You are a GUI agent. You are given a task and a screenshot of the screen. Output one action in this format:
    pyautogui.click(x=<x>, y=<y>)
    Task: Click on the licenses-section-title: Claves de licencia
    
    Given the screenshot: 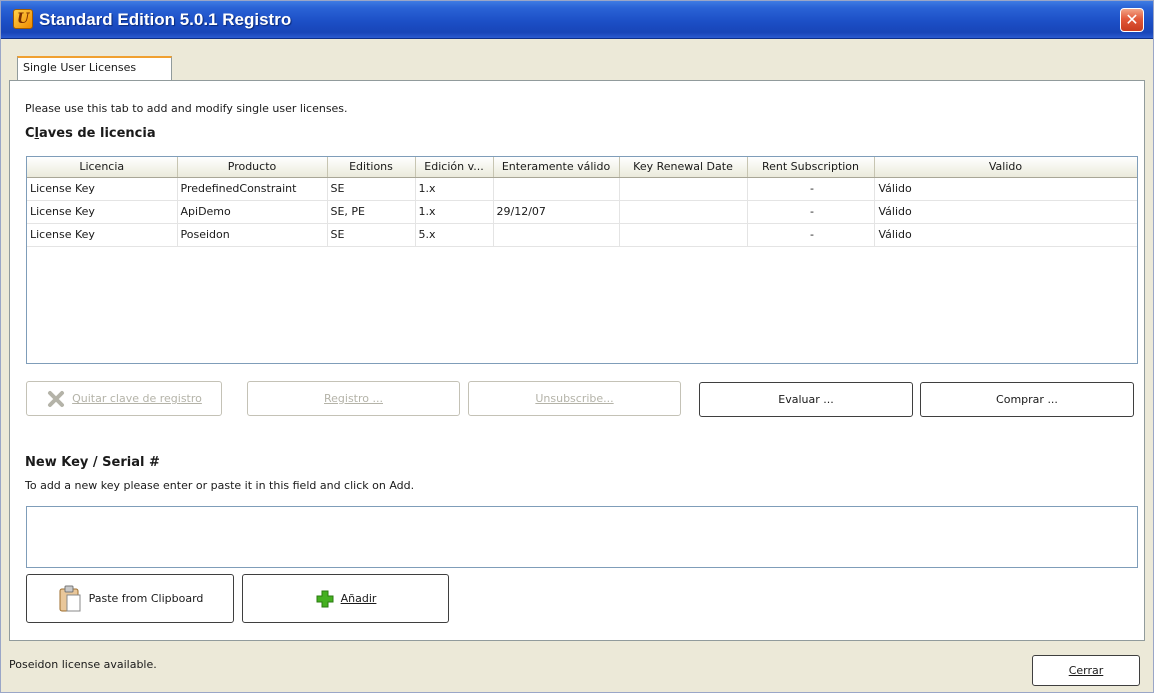 What is the action you would take?
    pyautogui.click(x=90, y=133)
    